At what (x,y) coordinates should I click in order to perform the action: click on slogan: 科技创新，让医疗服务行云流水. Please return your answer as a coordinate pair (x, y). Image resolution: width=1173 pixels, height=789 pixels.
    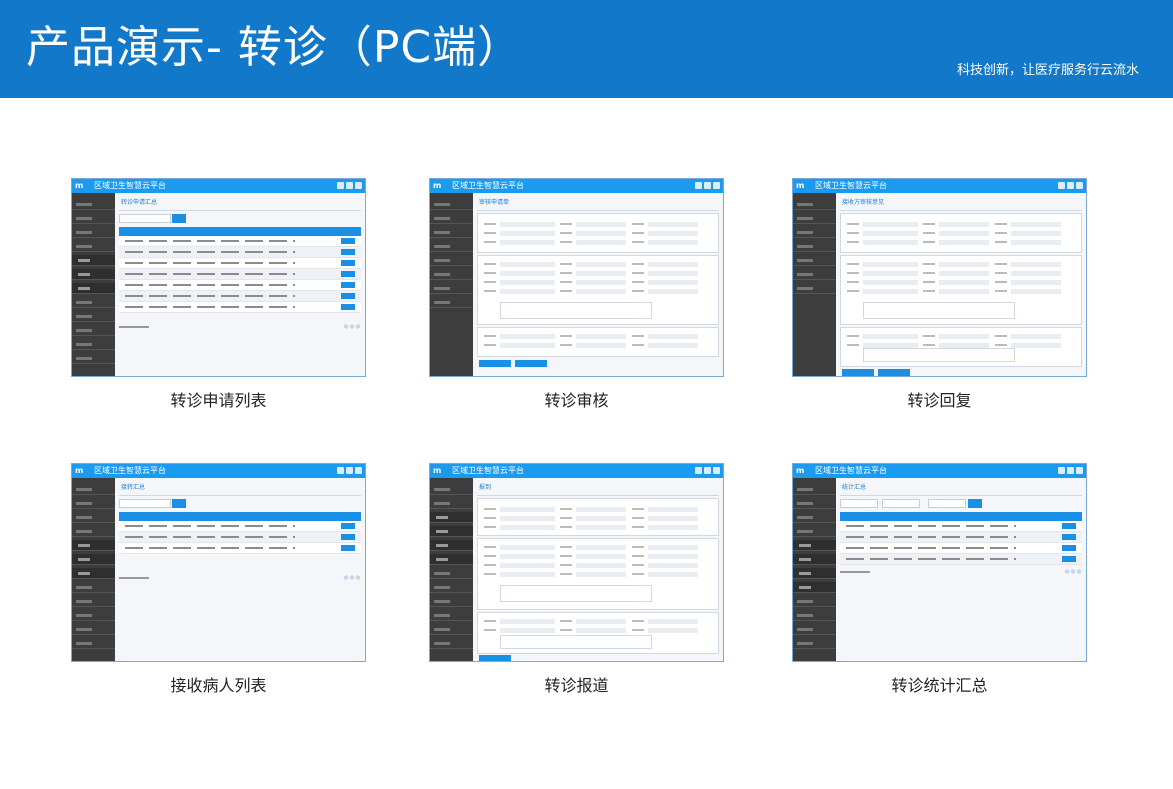
    Looking at the image, I should click on (1047, 70).